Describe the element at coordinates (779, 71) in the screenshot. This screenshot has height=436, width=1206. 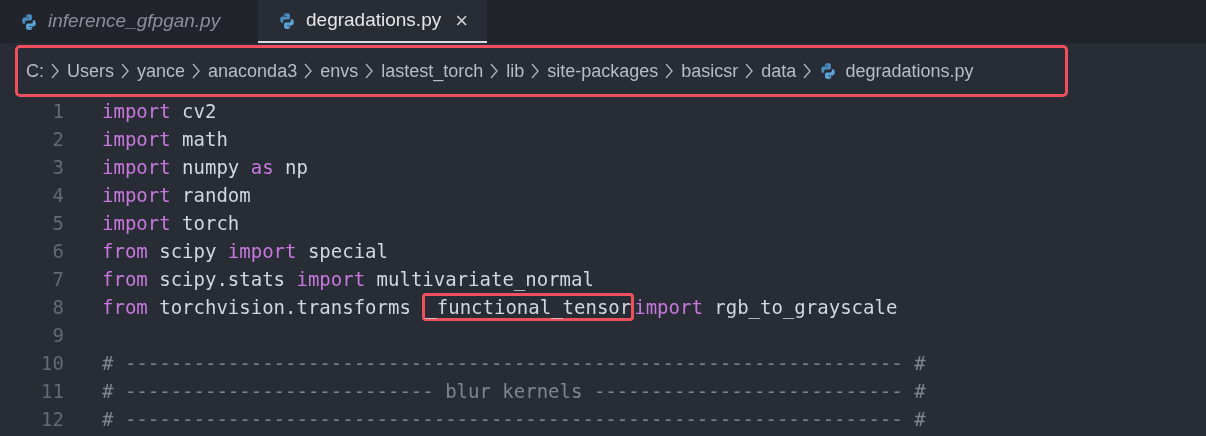
I see `breadcrumb-item: data` at that location.